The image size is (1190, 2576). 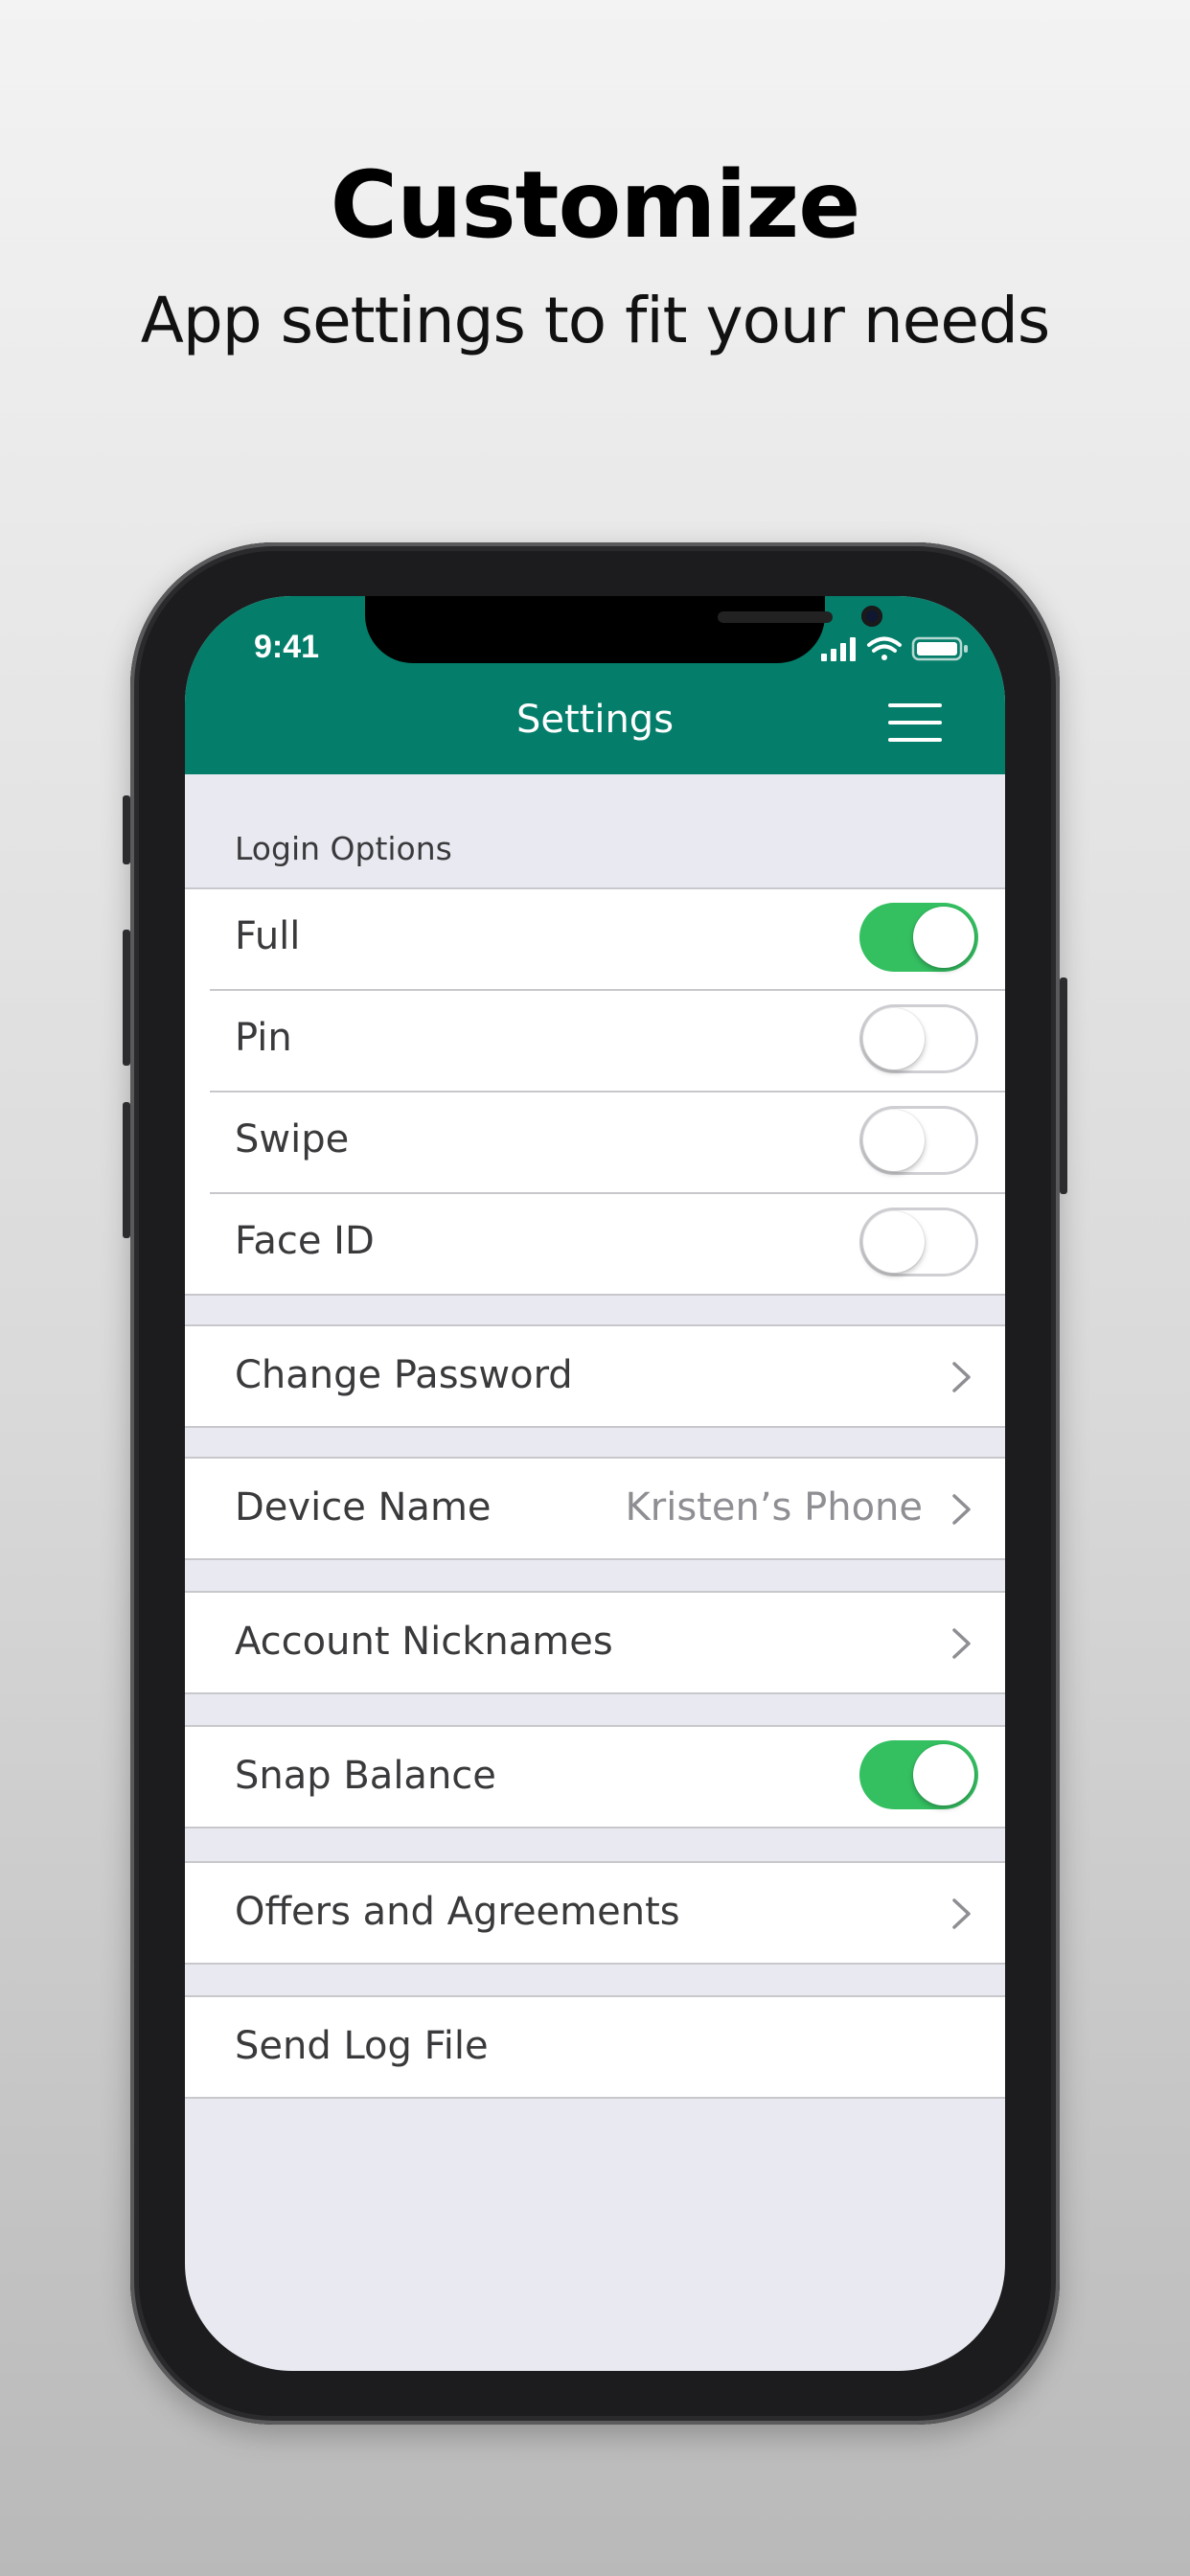 What do you see at coordinates (607, 1041) in the screenshot?
I see `login-option-pin: Pin` at bounding box center [607, 1041].